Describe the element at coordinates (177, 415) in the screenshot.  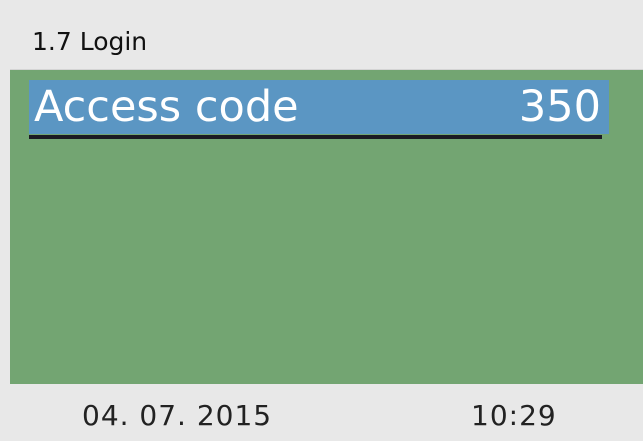
I see `date-display: 04. 07. 2015` at that location.